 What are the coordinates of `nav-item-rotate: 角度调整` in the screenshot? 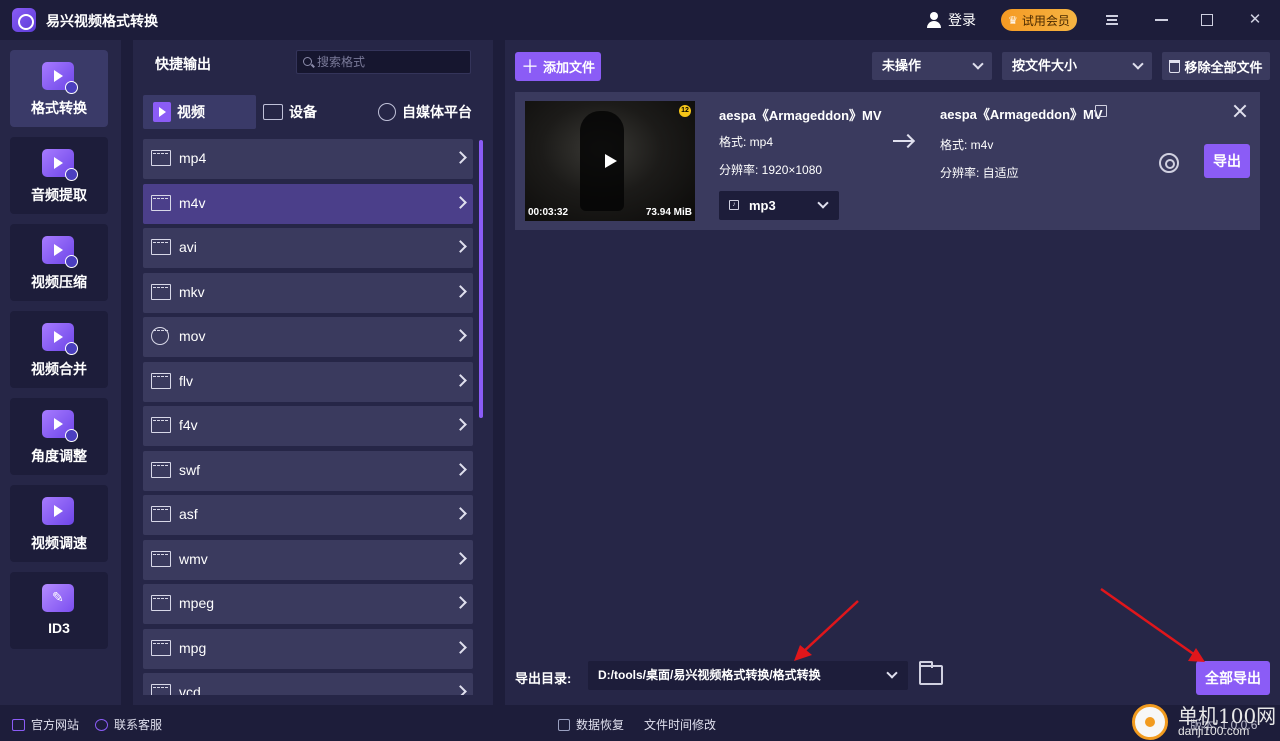 It's located at (59, 436).